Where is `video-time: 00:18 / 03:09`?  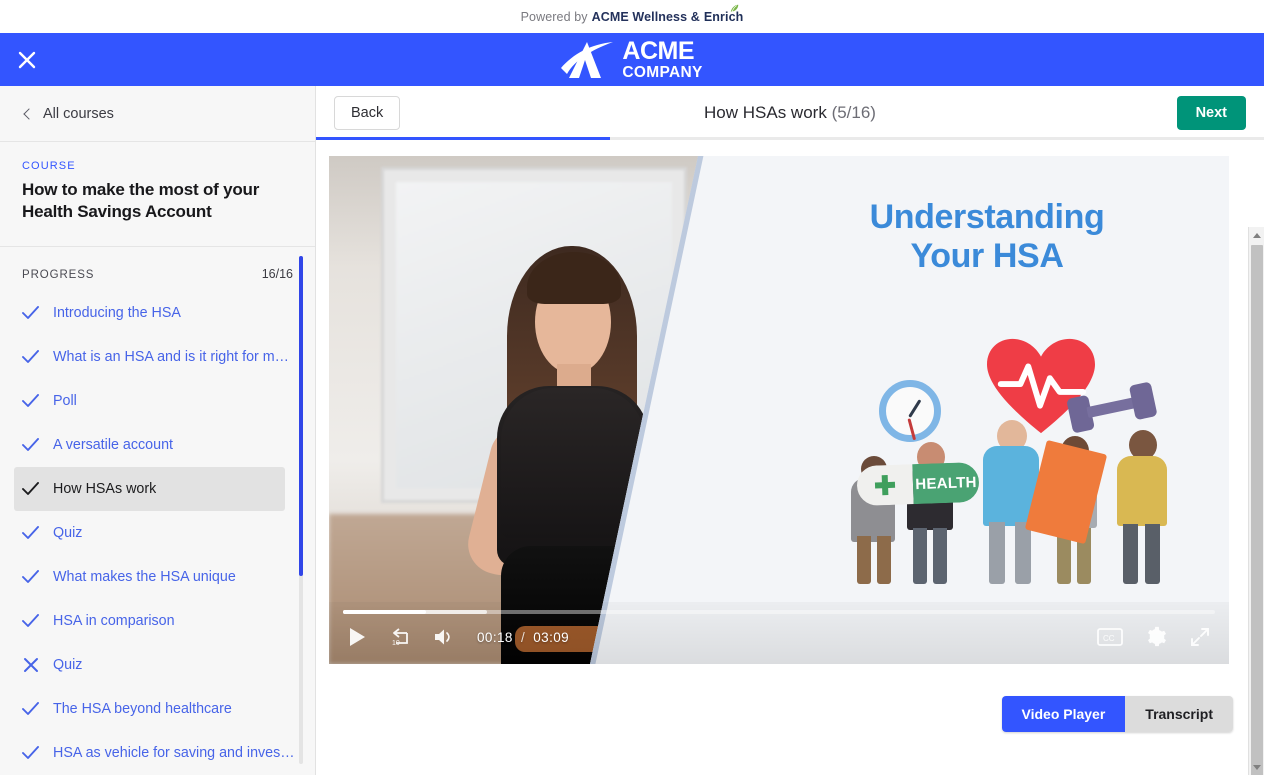
video-time: 00:18 / 03:09 is located at coordinates (523, 637).